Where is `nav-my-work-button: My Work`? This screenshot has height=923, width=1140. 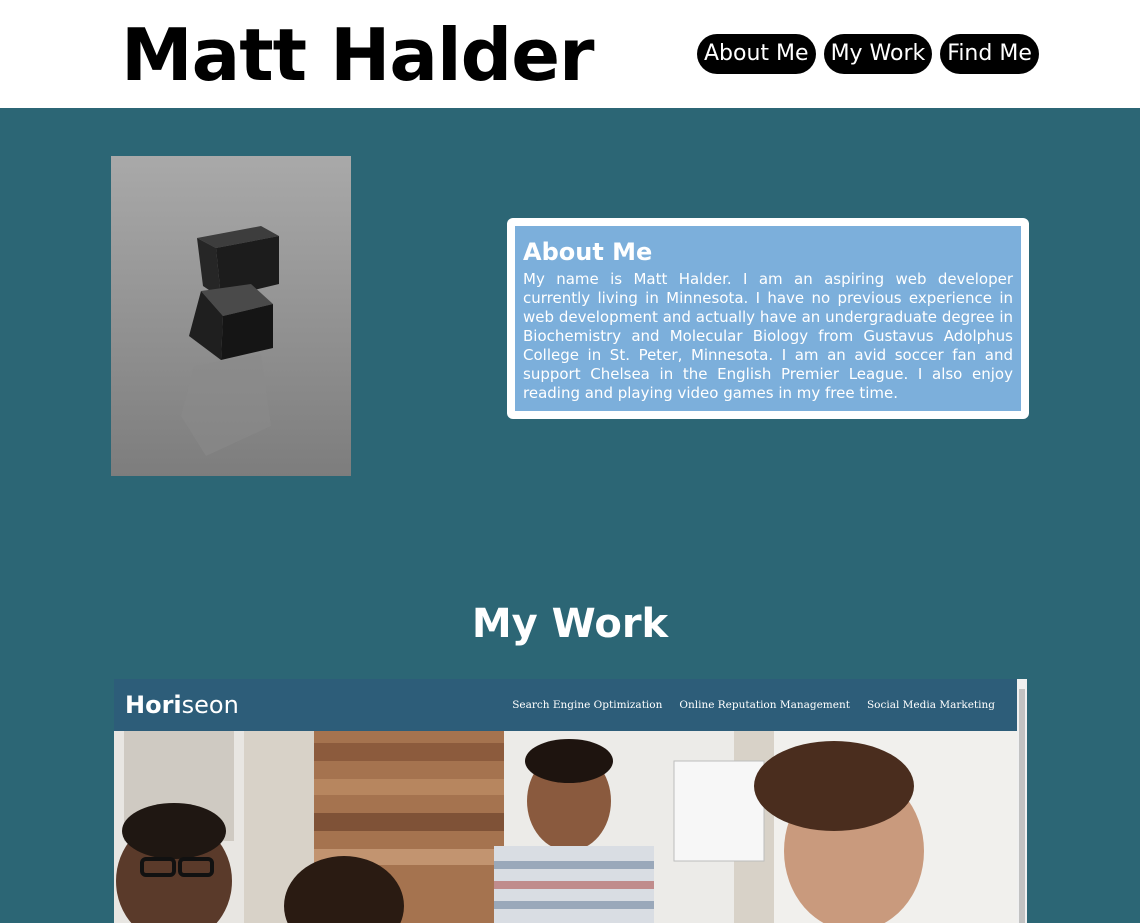
nav-my-work-button: My Work is located at coordinates (878, 54).